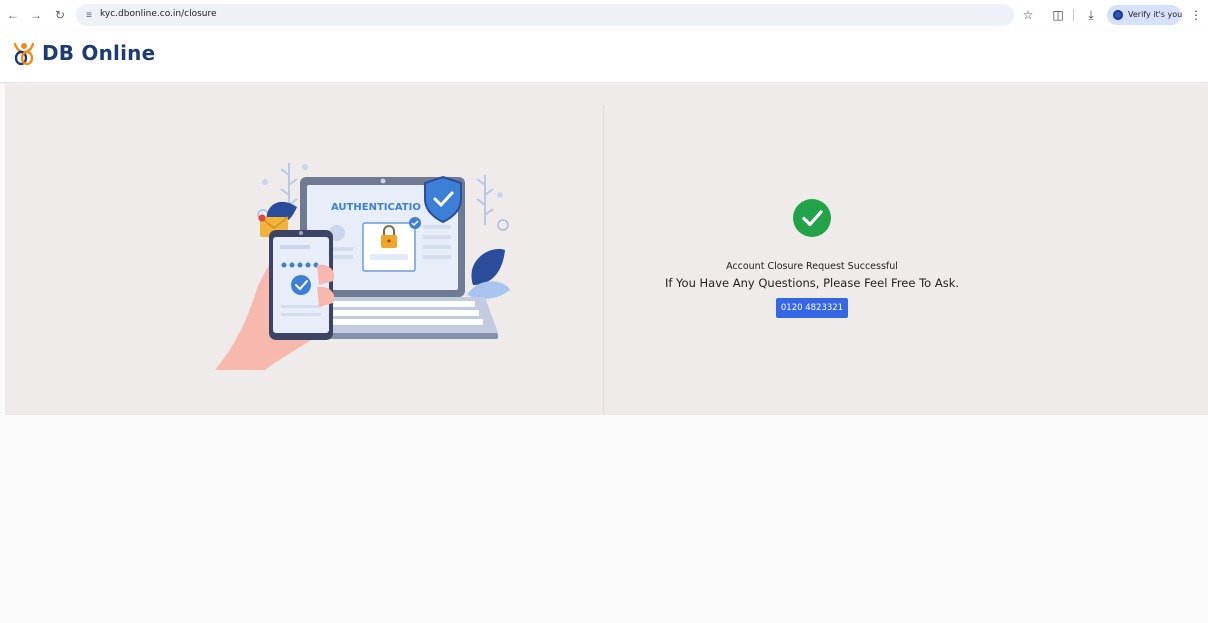 Image resolution: width=1208 pixels, height=623 pixels. What do you see at coordinates (812, 308) in the screenshot?
I see `contact-phone-button: 0120 4823321` at bounding box center [812, 308].